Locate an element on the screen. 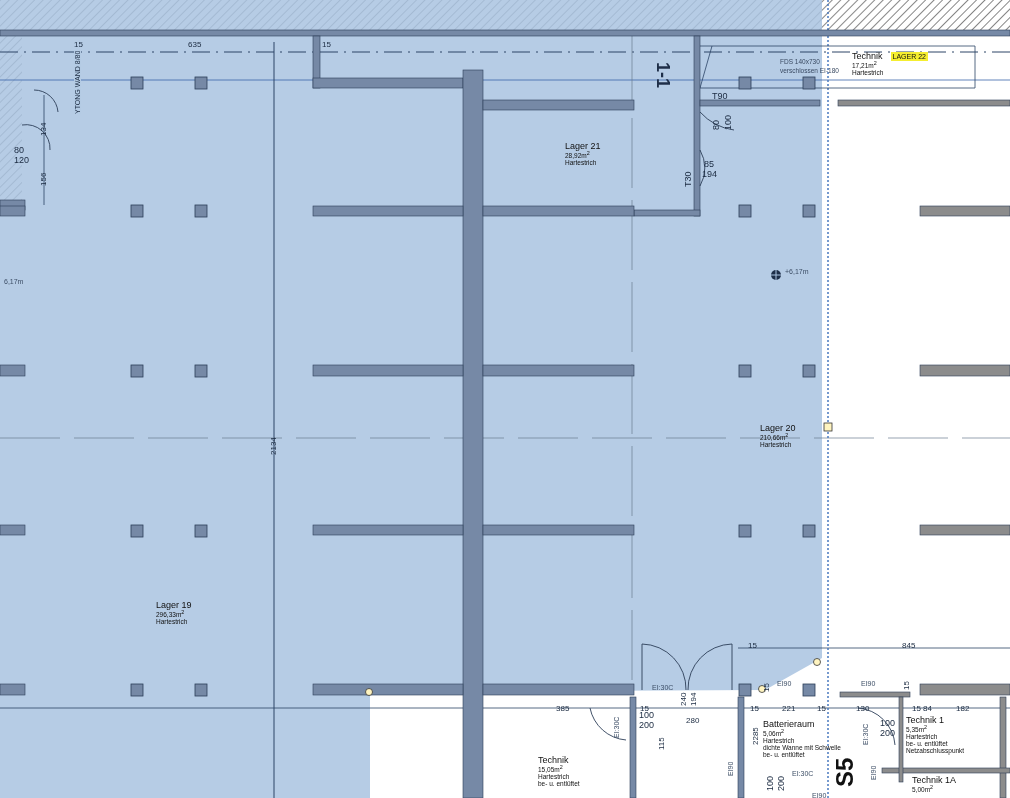  door-label: 194 is located at coordinates (710, 174).